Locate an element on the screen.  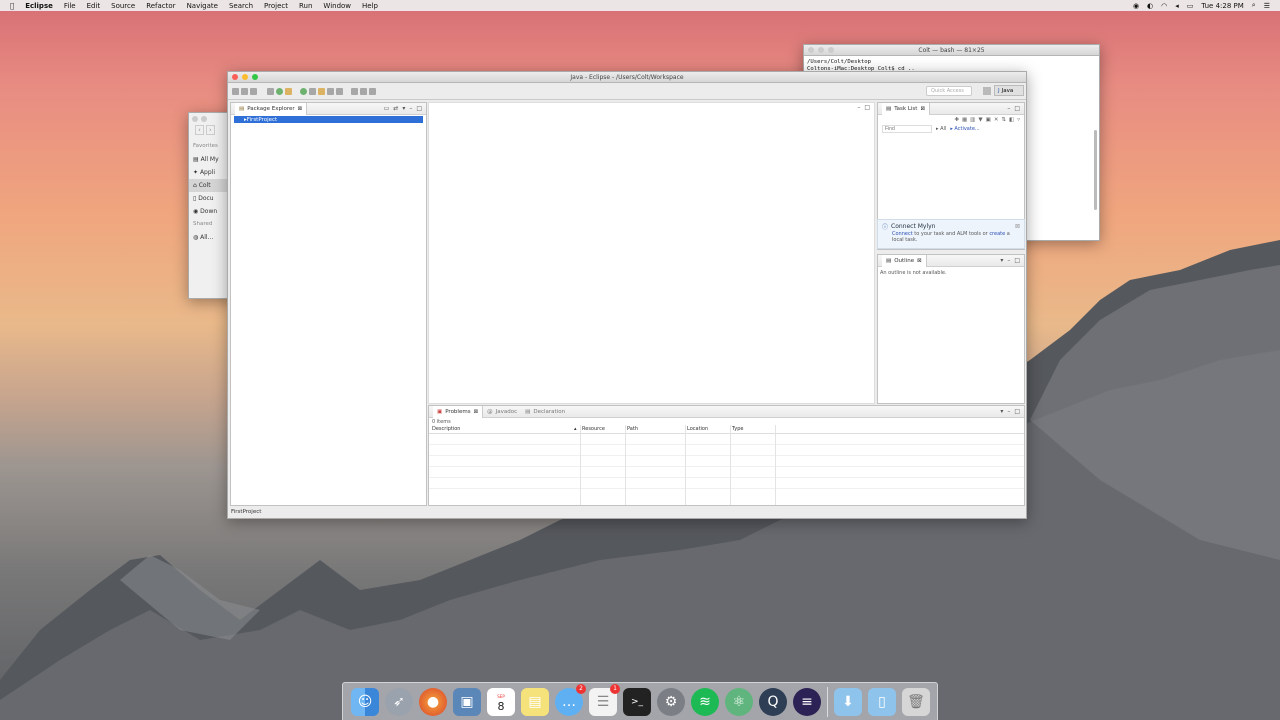
column-description: Description is located at coordinates (446, 429).